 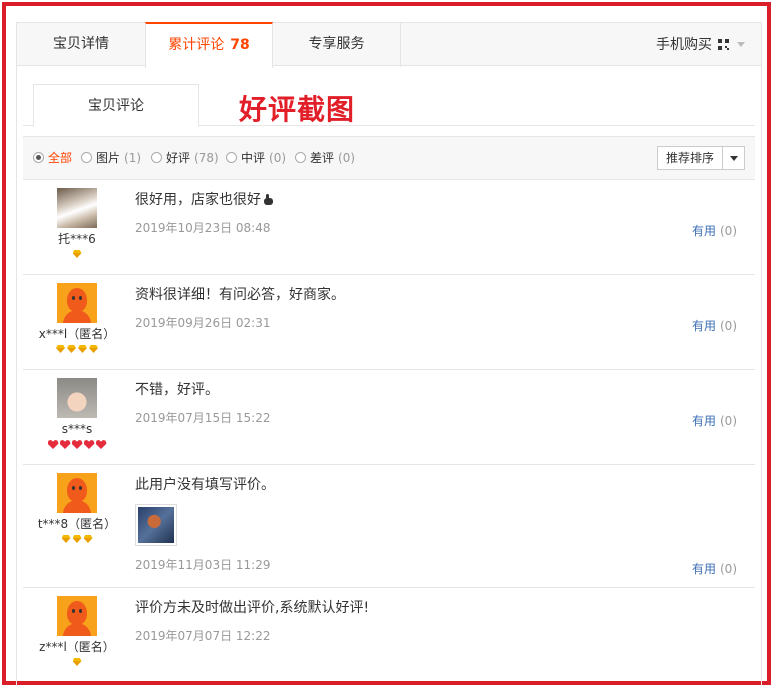 What do you see at coordinates (196, 45) in the screenshot?
I see `tab-reviews-label: 累计评论` at bounding box center [196, 45].